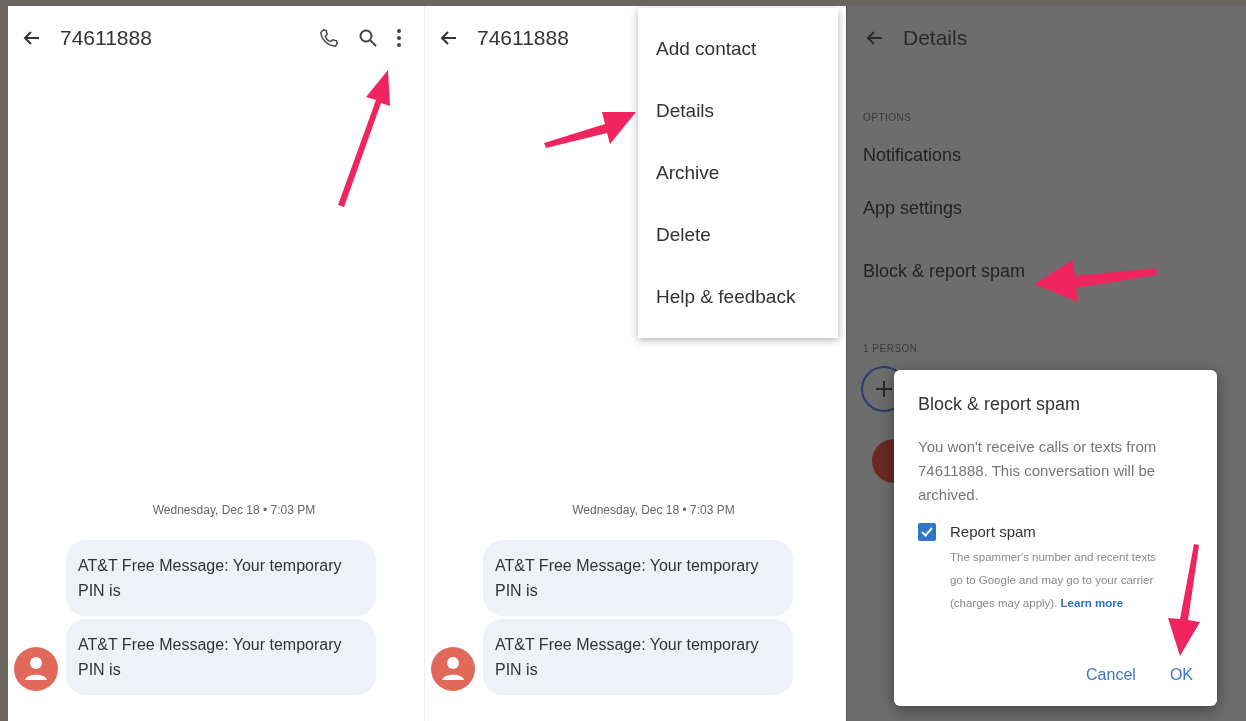 The width and height of the screenshot is (1246, 721). Describe the element at coordinates (944, 271) in the screenshot. I see `options-item: Block & report spam` at that location.